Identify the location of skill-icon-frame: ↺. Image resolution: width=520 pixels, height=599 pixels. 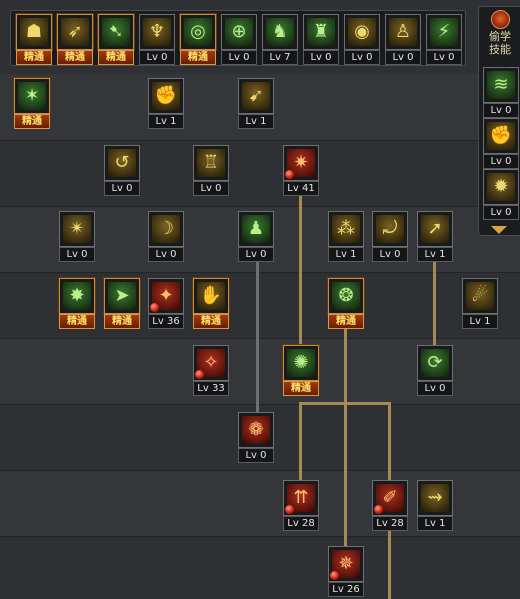
(122, 163).